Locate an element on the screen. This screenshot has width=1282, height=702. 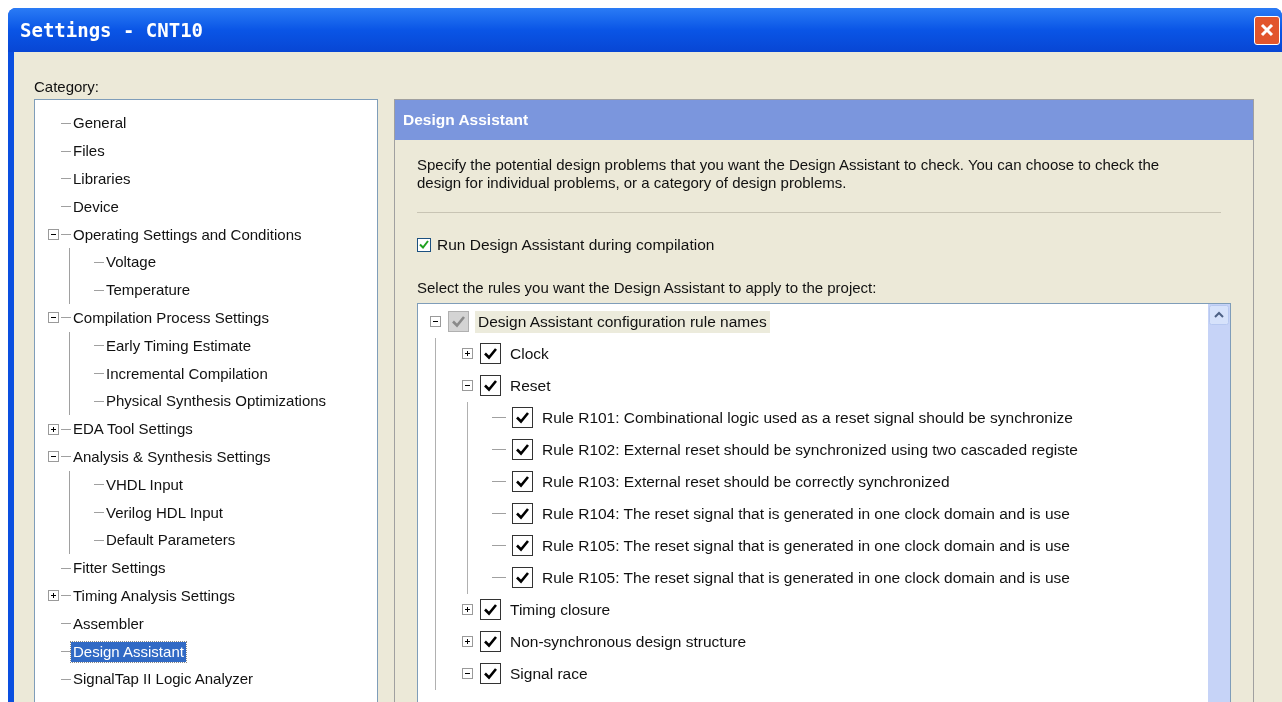
category-item: Voltage is located at coordinates (131, 262).